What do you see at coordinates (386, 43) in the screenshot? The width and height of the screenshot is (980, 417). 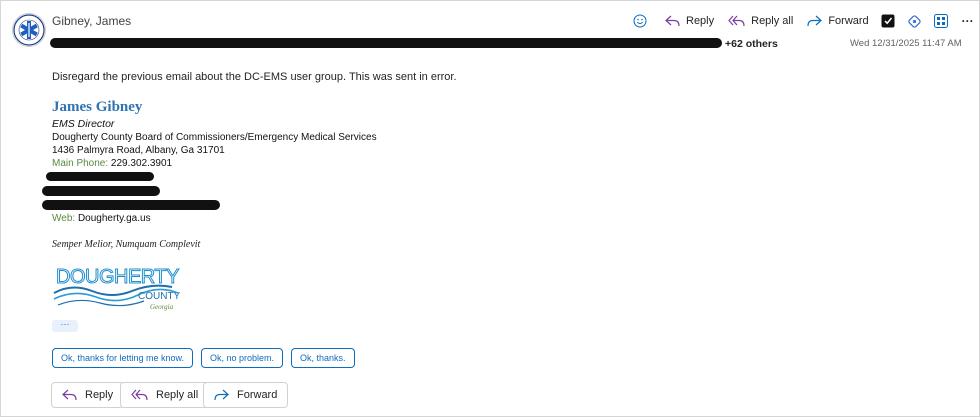 I see `redacted-recipients` at bounding box center [386, 43].